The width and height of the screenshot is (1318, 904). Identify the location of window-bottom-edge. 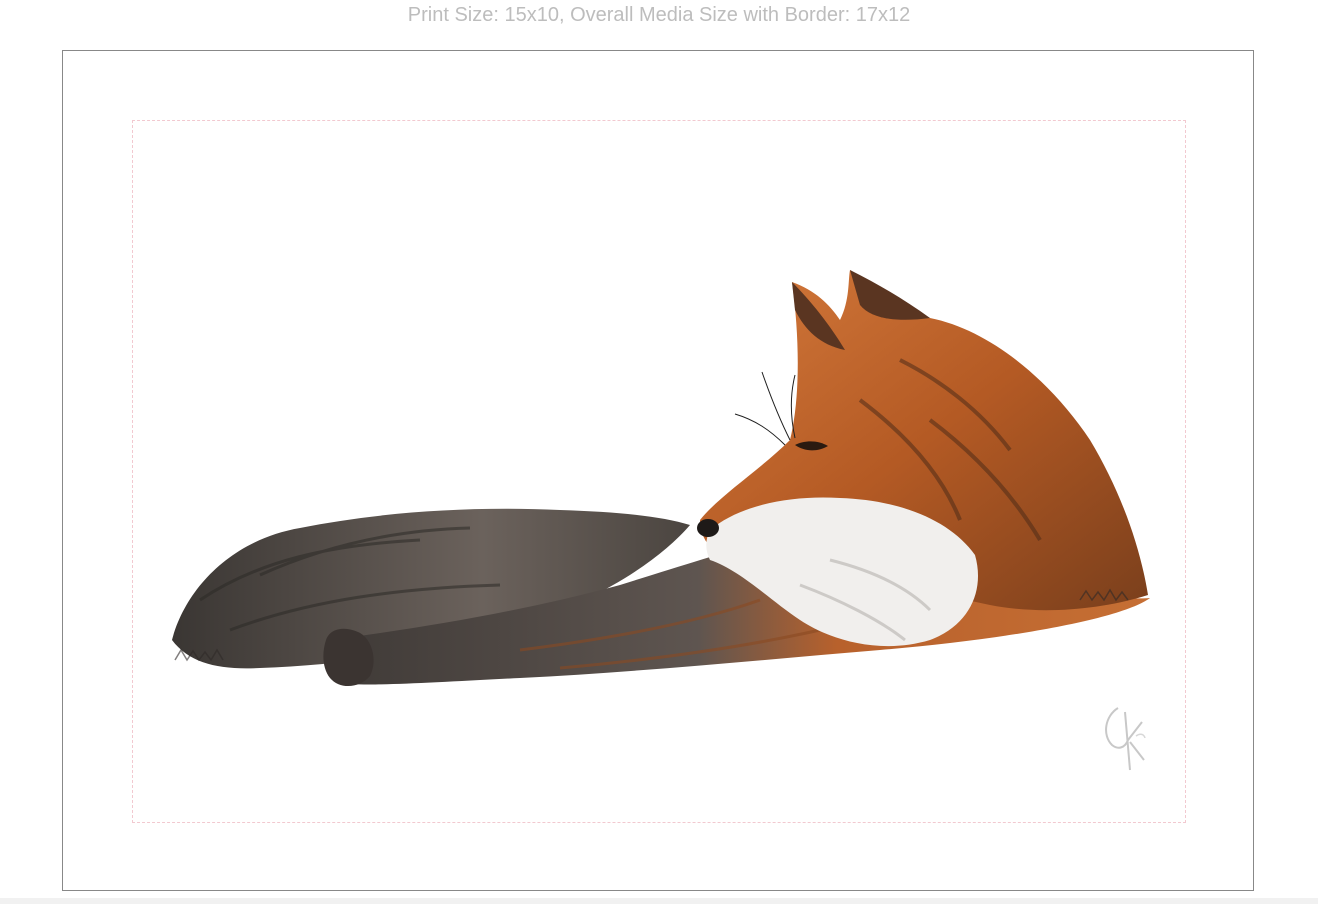
(659, 901).